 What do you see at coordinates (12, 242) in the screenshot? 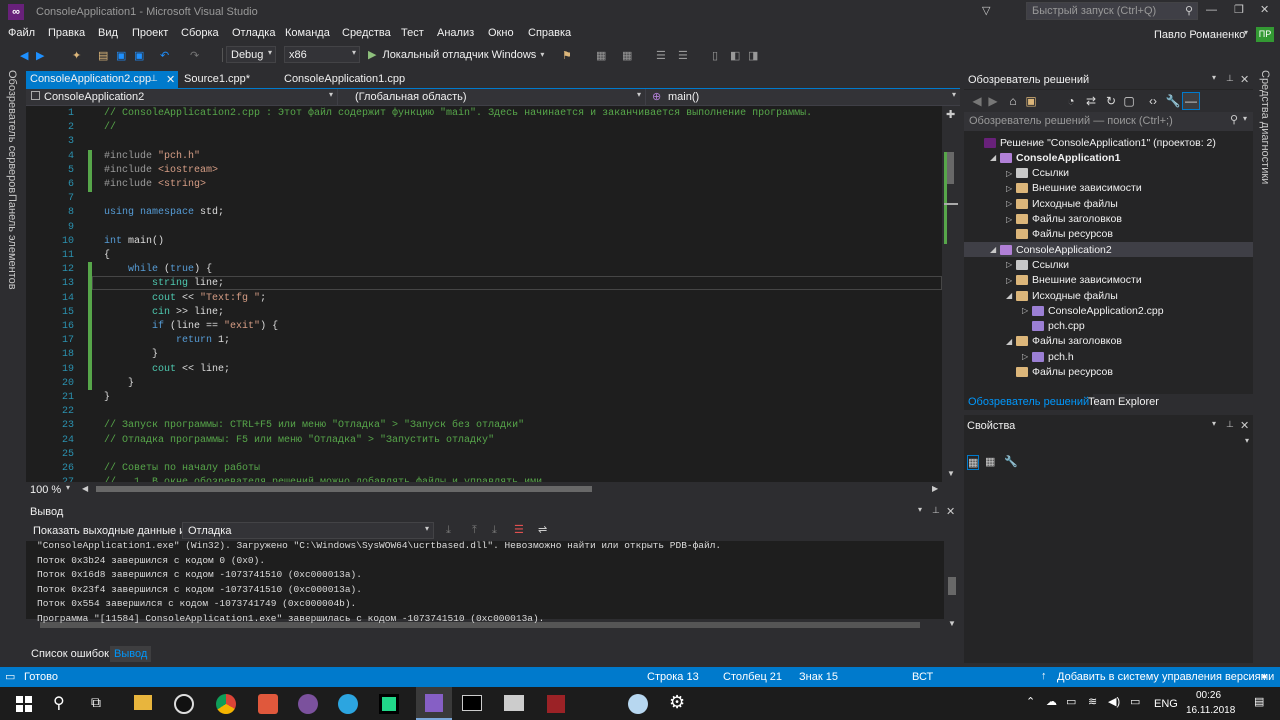
I see `toolbox-tab: Панель элементов` at bounding box center [12, 242].